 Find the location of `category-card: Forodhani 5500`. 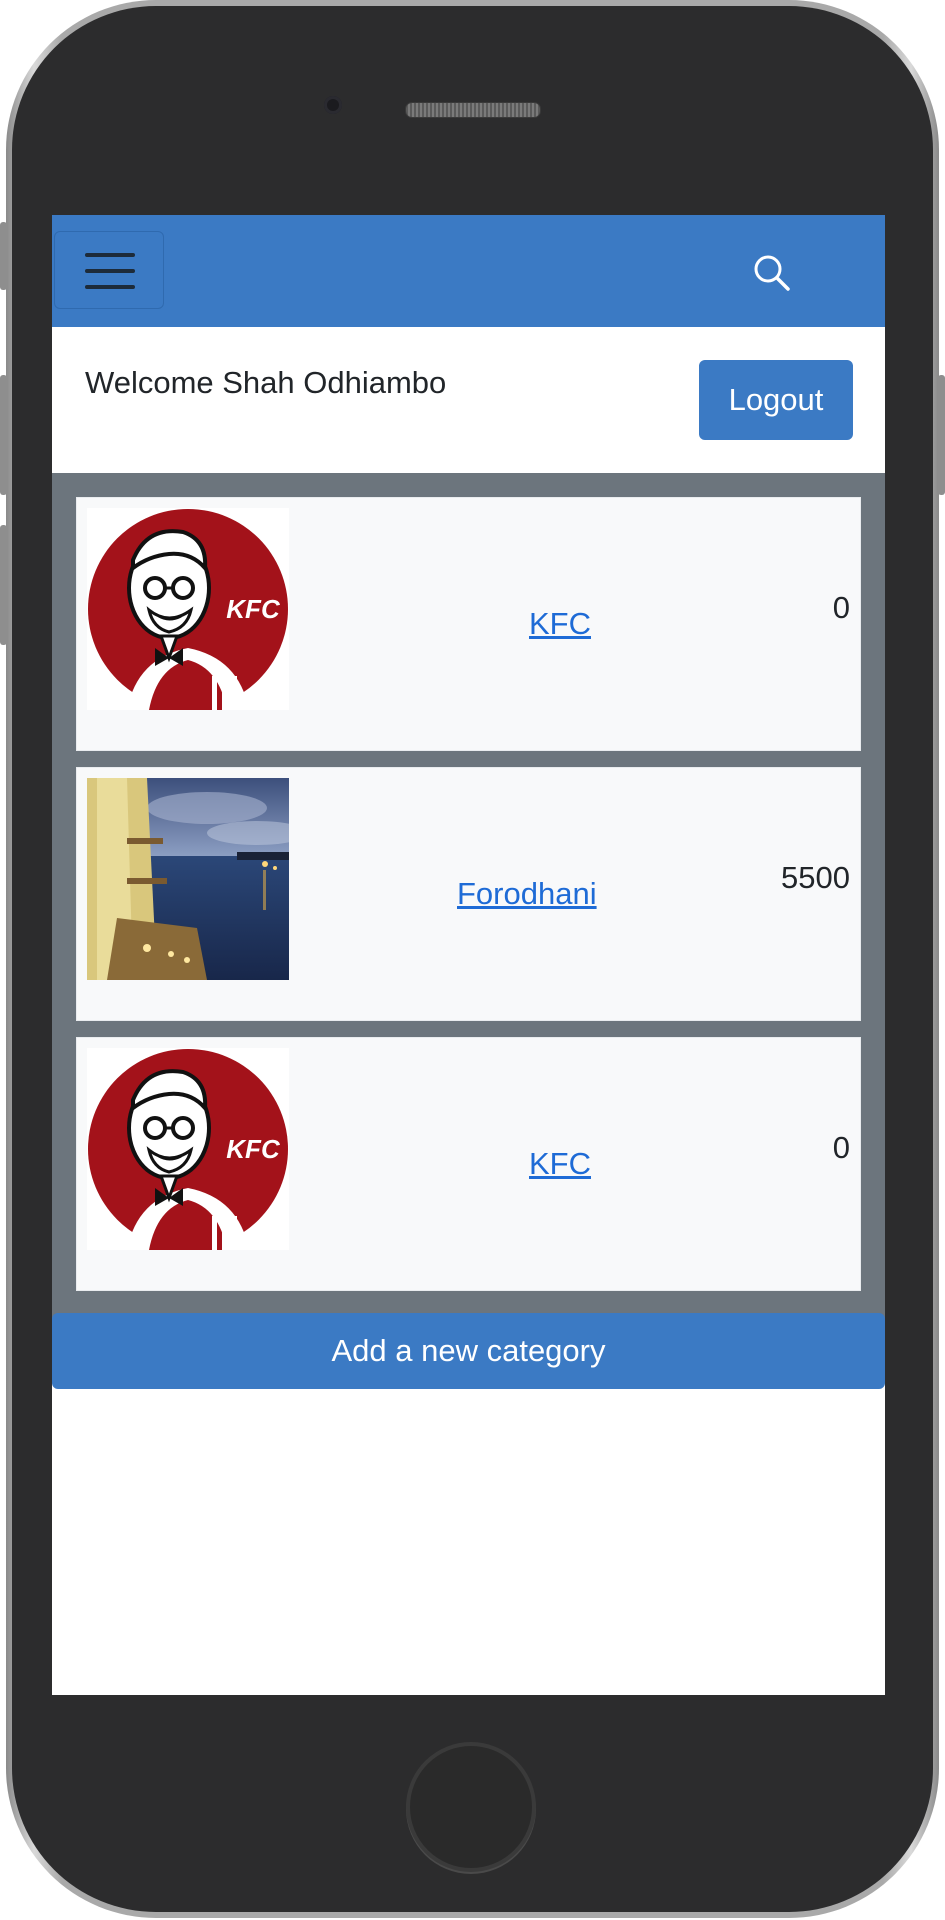

category-card: Forodhani 5500 is located at coordinates (468, 894).